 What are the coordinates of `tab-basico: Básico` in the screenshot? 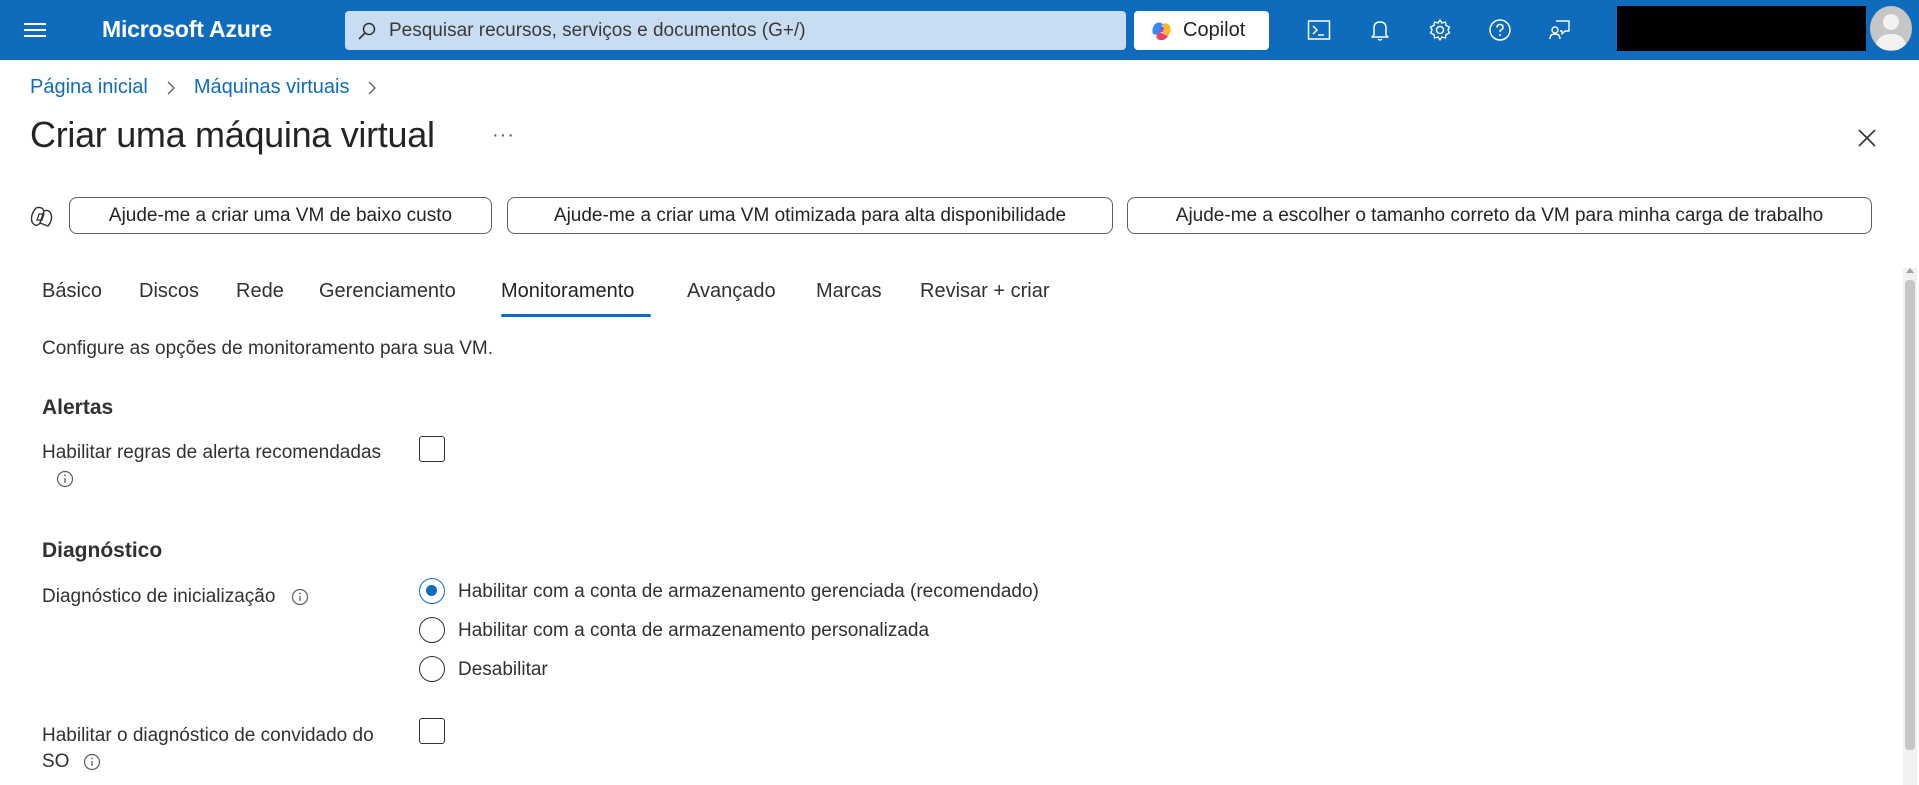 It's located at (72, 291).